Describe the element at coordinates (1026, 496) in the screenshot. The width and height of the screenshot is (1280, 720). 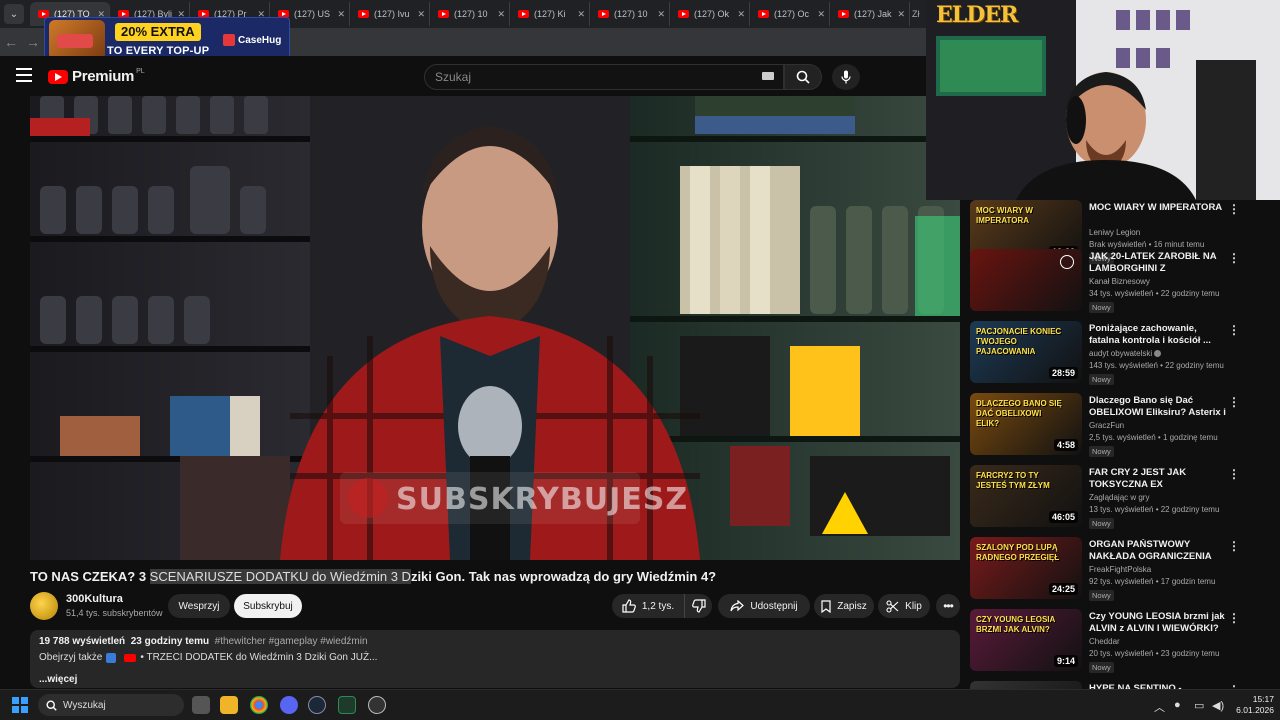
I see `video-thumbnail: FARCRY2 TO TY JESTEŚ TYM ZŁYM 46:05` at that location.